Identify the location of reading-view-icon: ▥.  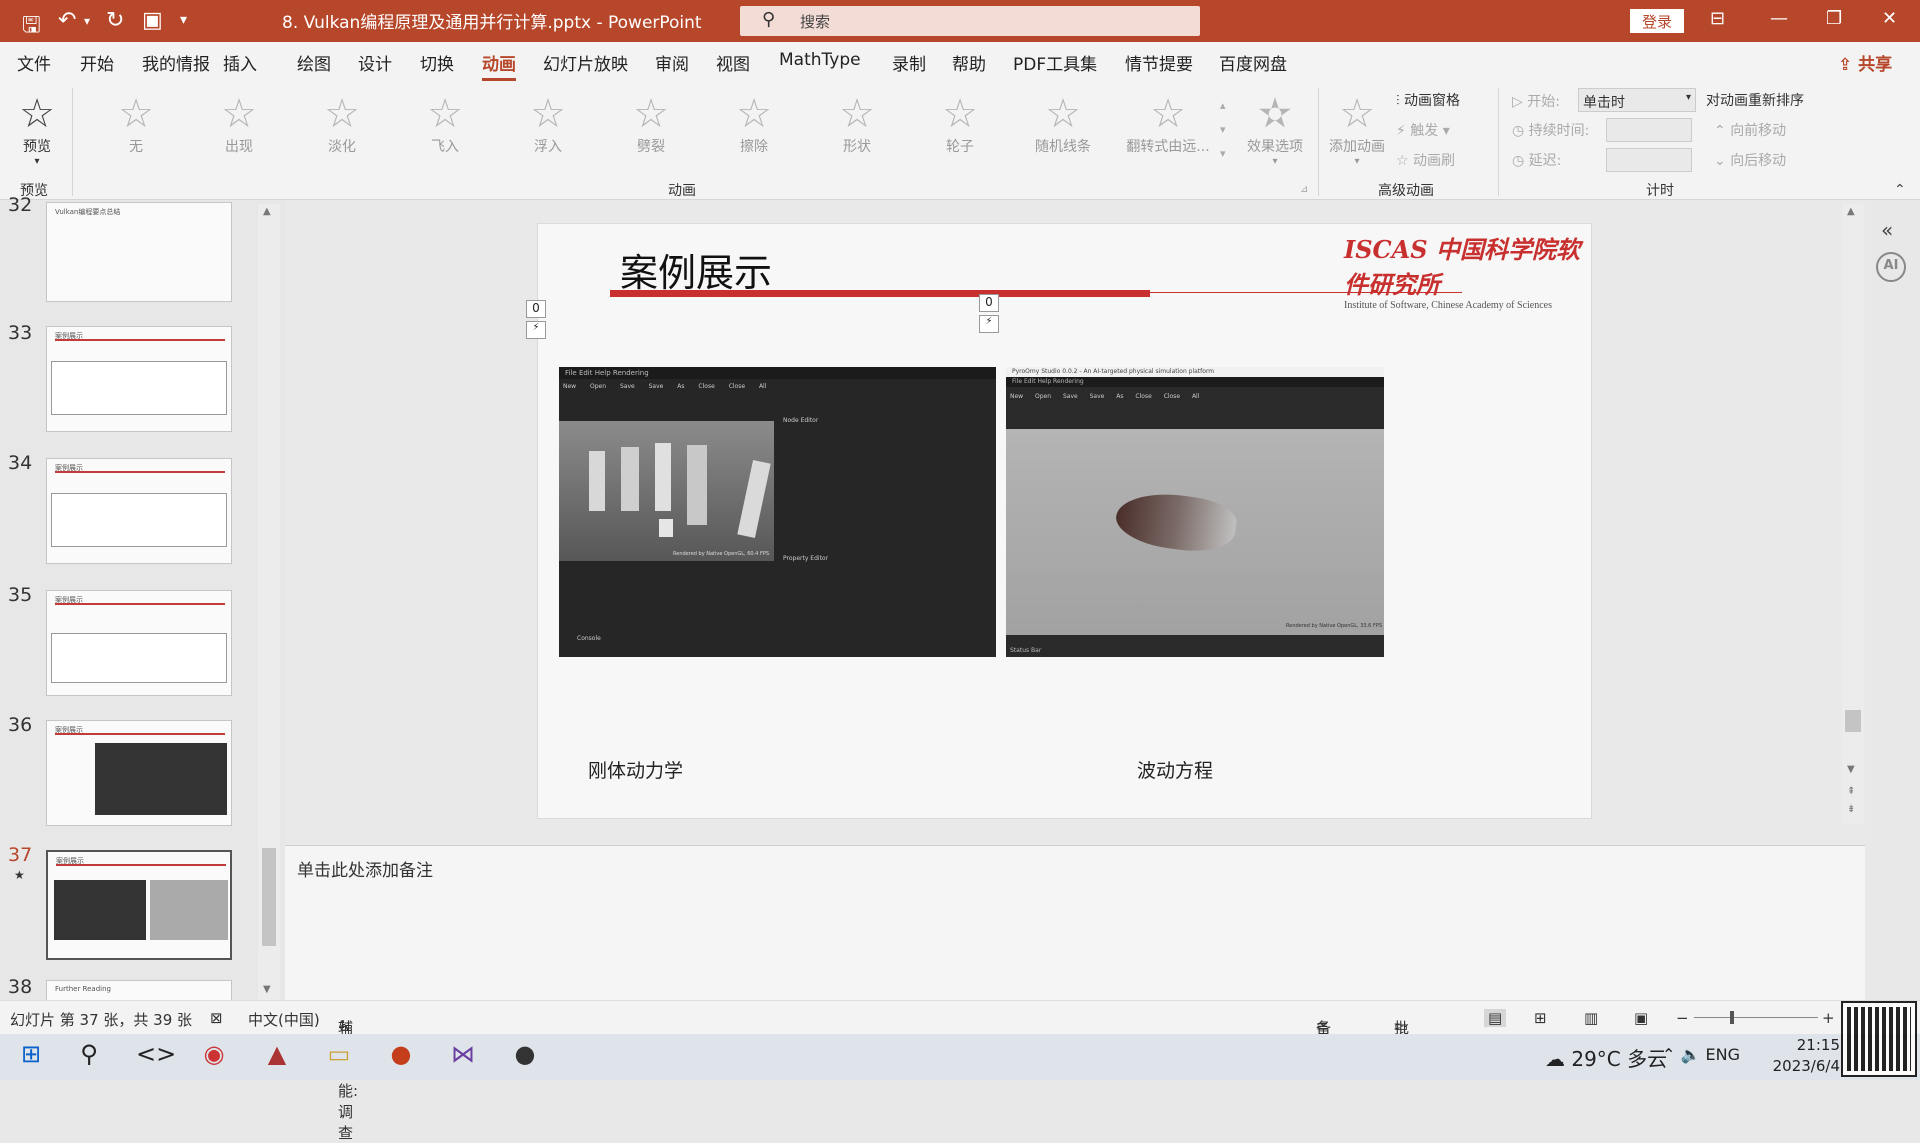
(1591, 1018).